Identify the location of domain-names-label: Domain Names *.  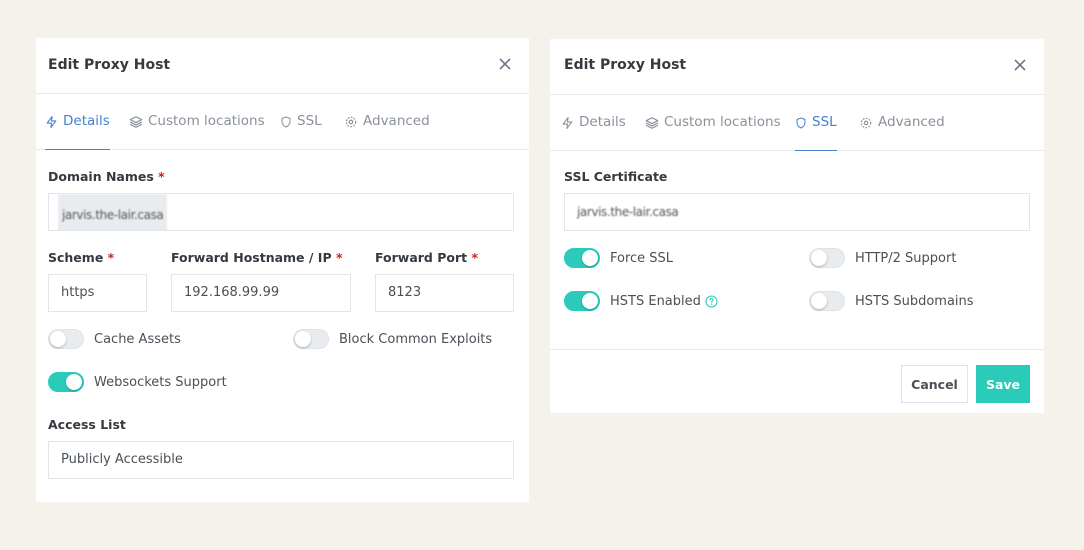
(106, 176).